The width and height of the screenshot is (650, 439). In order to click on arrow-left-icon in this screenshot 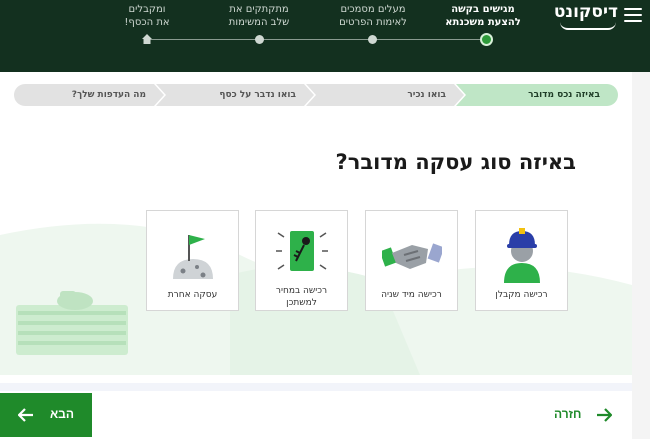, I will do `click(25, 415)`.